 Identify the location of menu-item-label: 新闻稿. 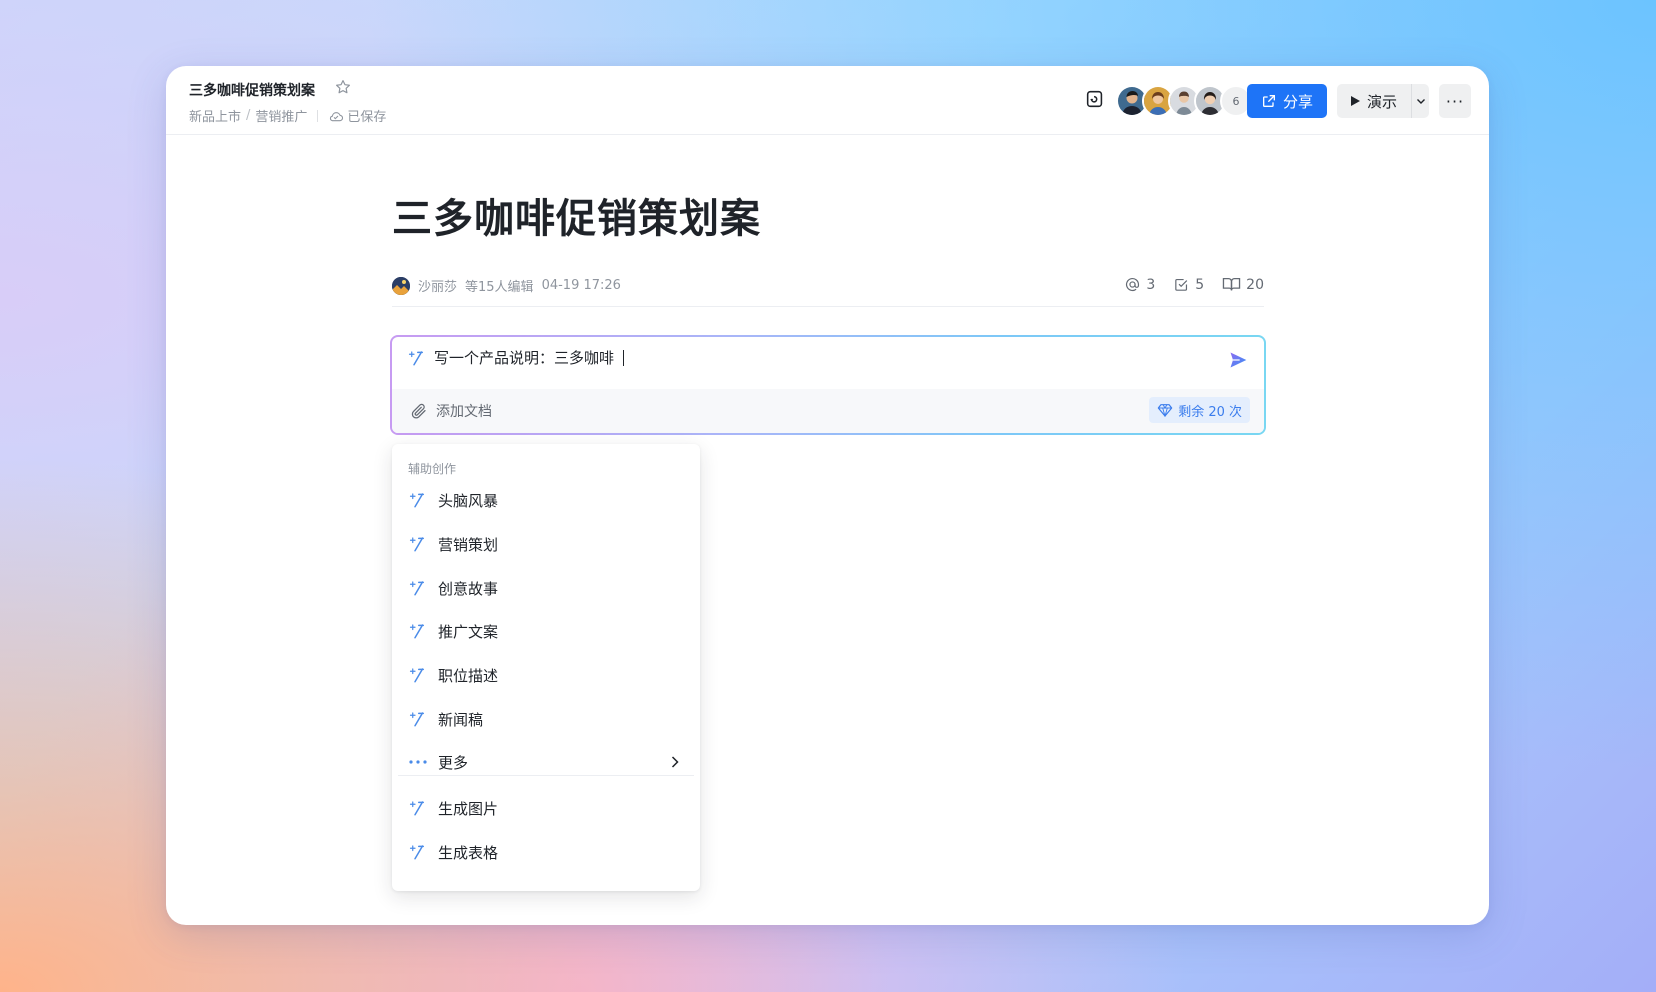
(461, 719).